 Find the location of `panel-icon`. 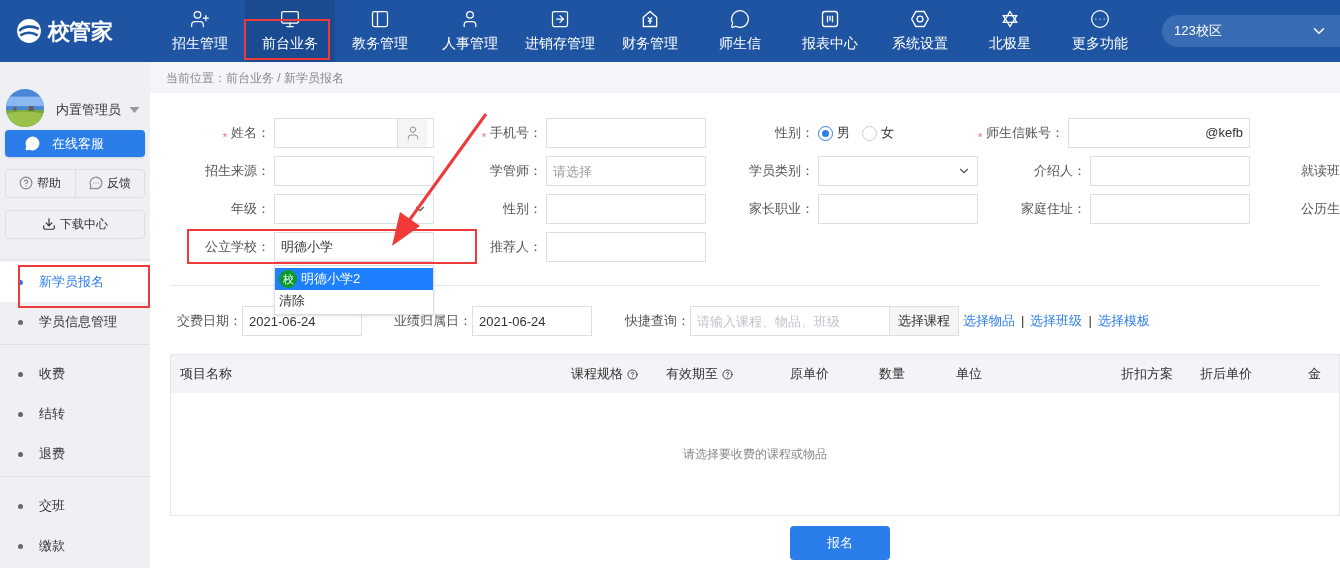

panel-icon is located at coordinates (380, 18).